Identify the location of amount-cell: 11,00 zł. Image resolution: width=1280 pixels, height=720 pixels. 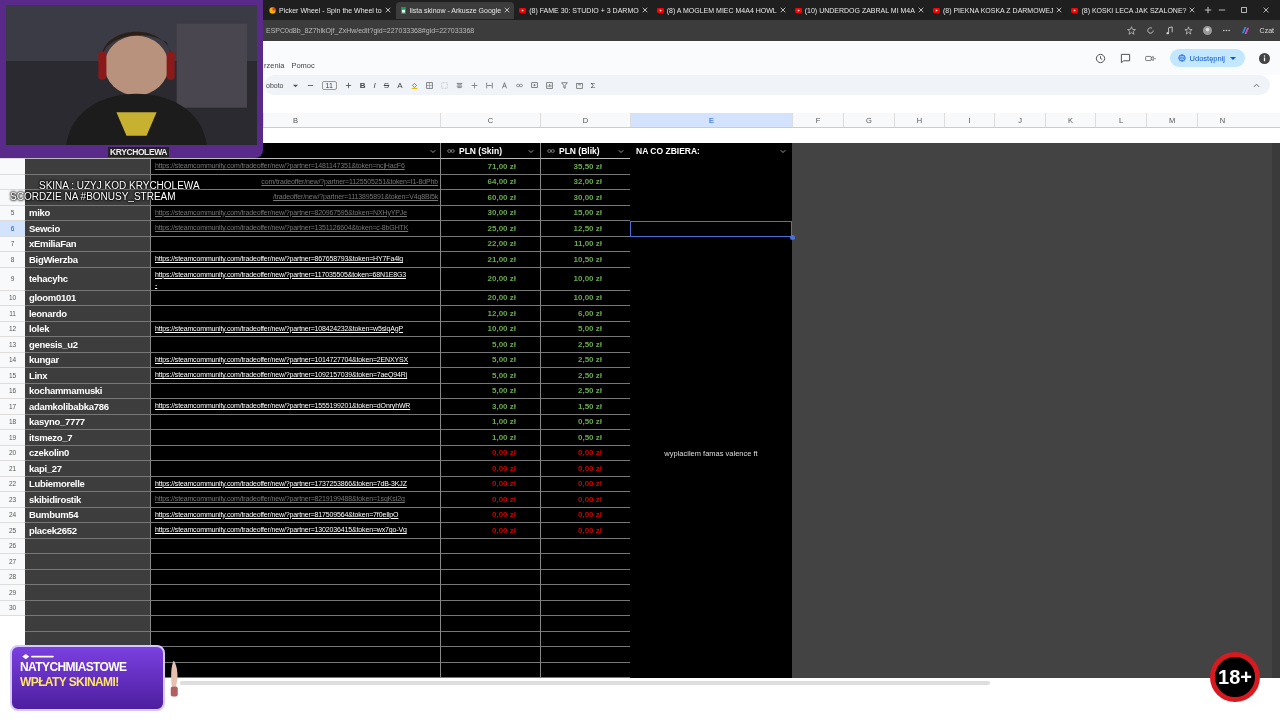
(585, 244).